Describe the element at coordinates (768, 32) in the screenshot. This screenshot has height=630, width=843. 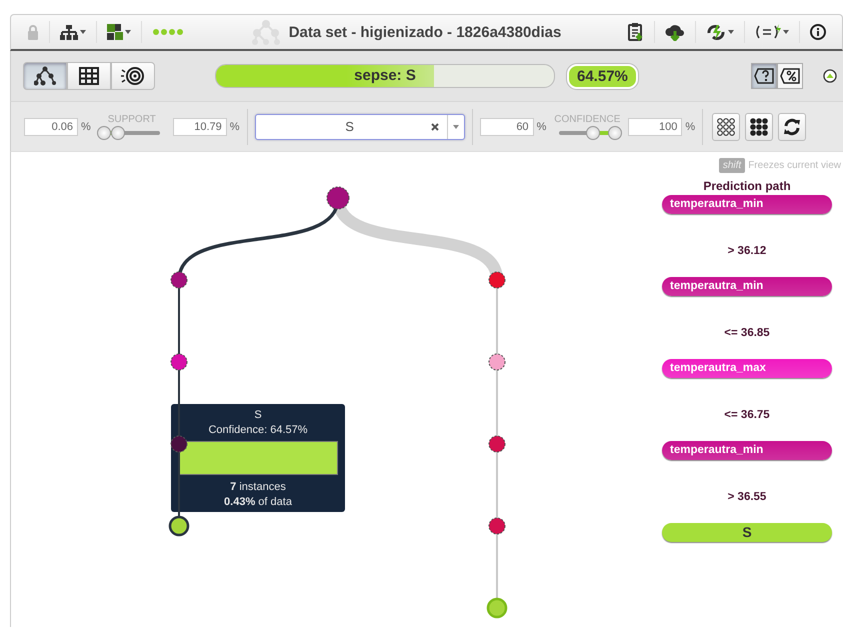
I see `formula-lightning-icon` at that location.